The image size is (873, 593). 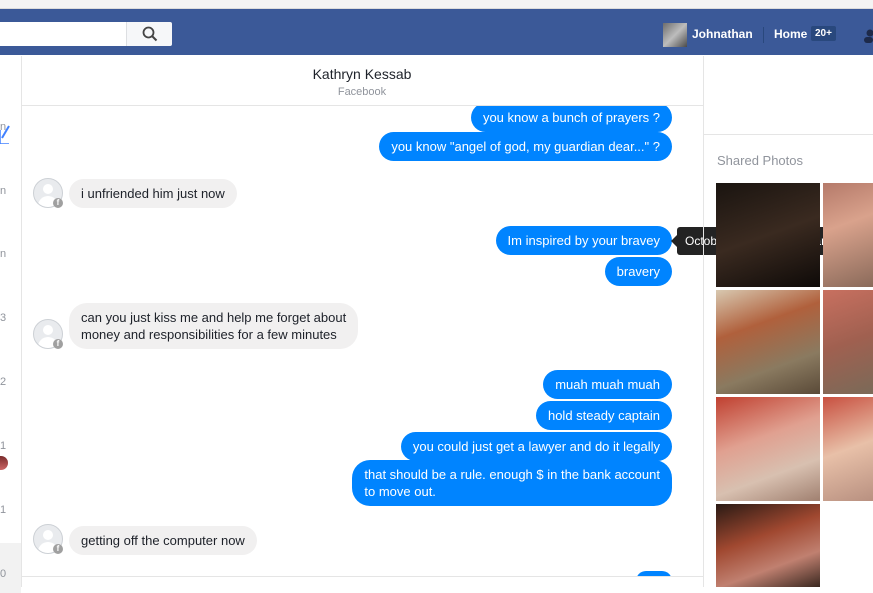 What do you see at coordinates (788, 134) in the screenshot?
I see `panel-divider` at bounding box center [788, 134].